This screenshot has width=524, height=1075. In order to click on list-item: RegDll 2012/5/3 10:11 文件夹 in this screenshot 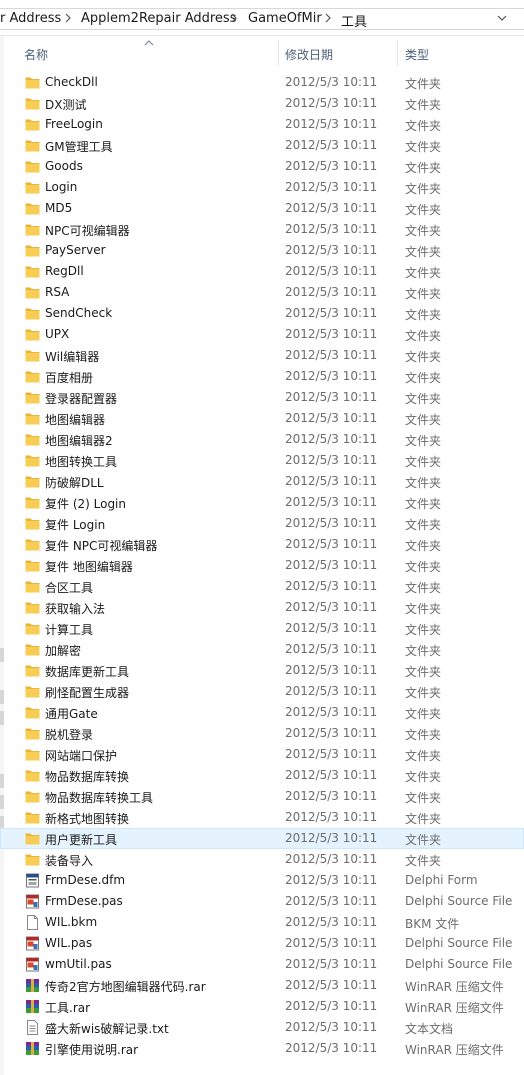, I will do `click(262, 271)`.